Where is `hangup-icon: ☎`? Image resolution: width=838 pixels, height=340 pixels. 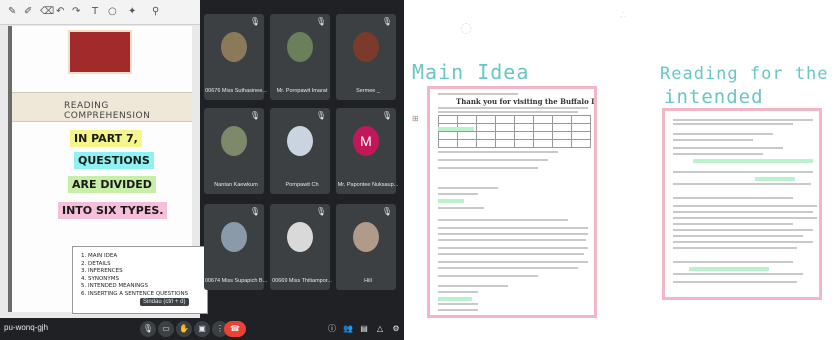
hangup-icon: ☎ is located at coordinates (235, 328).